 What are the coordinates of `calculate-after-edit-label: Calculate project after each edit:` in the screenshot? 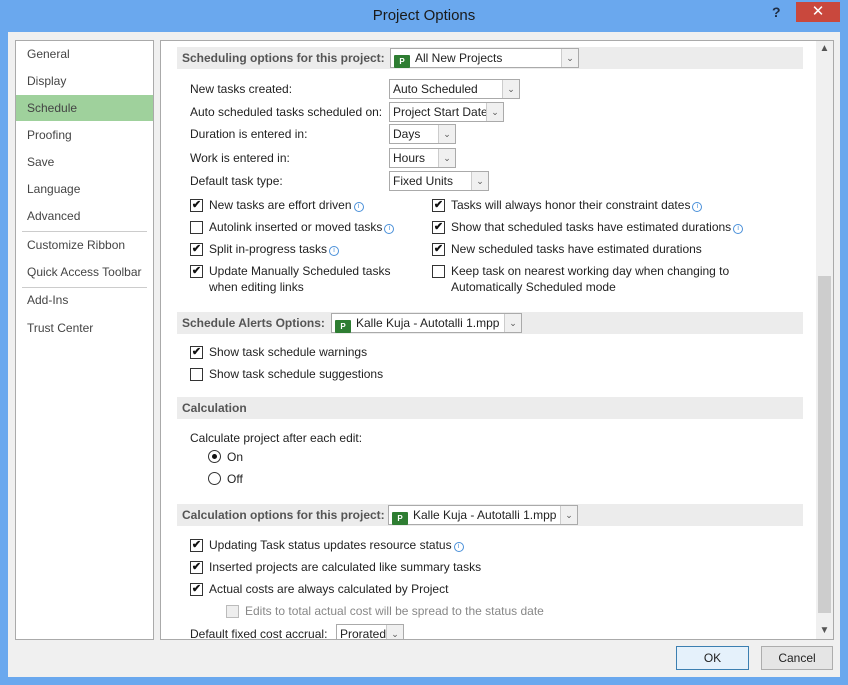 It's located at (276, 438).